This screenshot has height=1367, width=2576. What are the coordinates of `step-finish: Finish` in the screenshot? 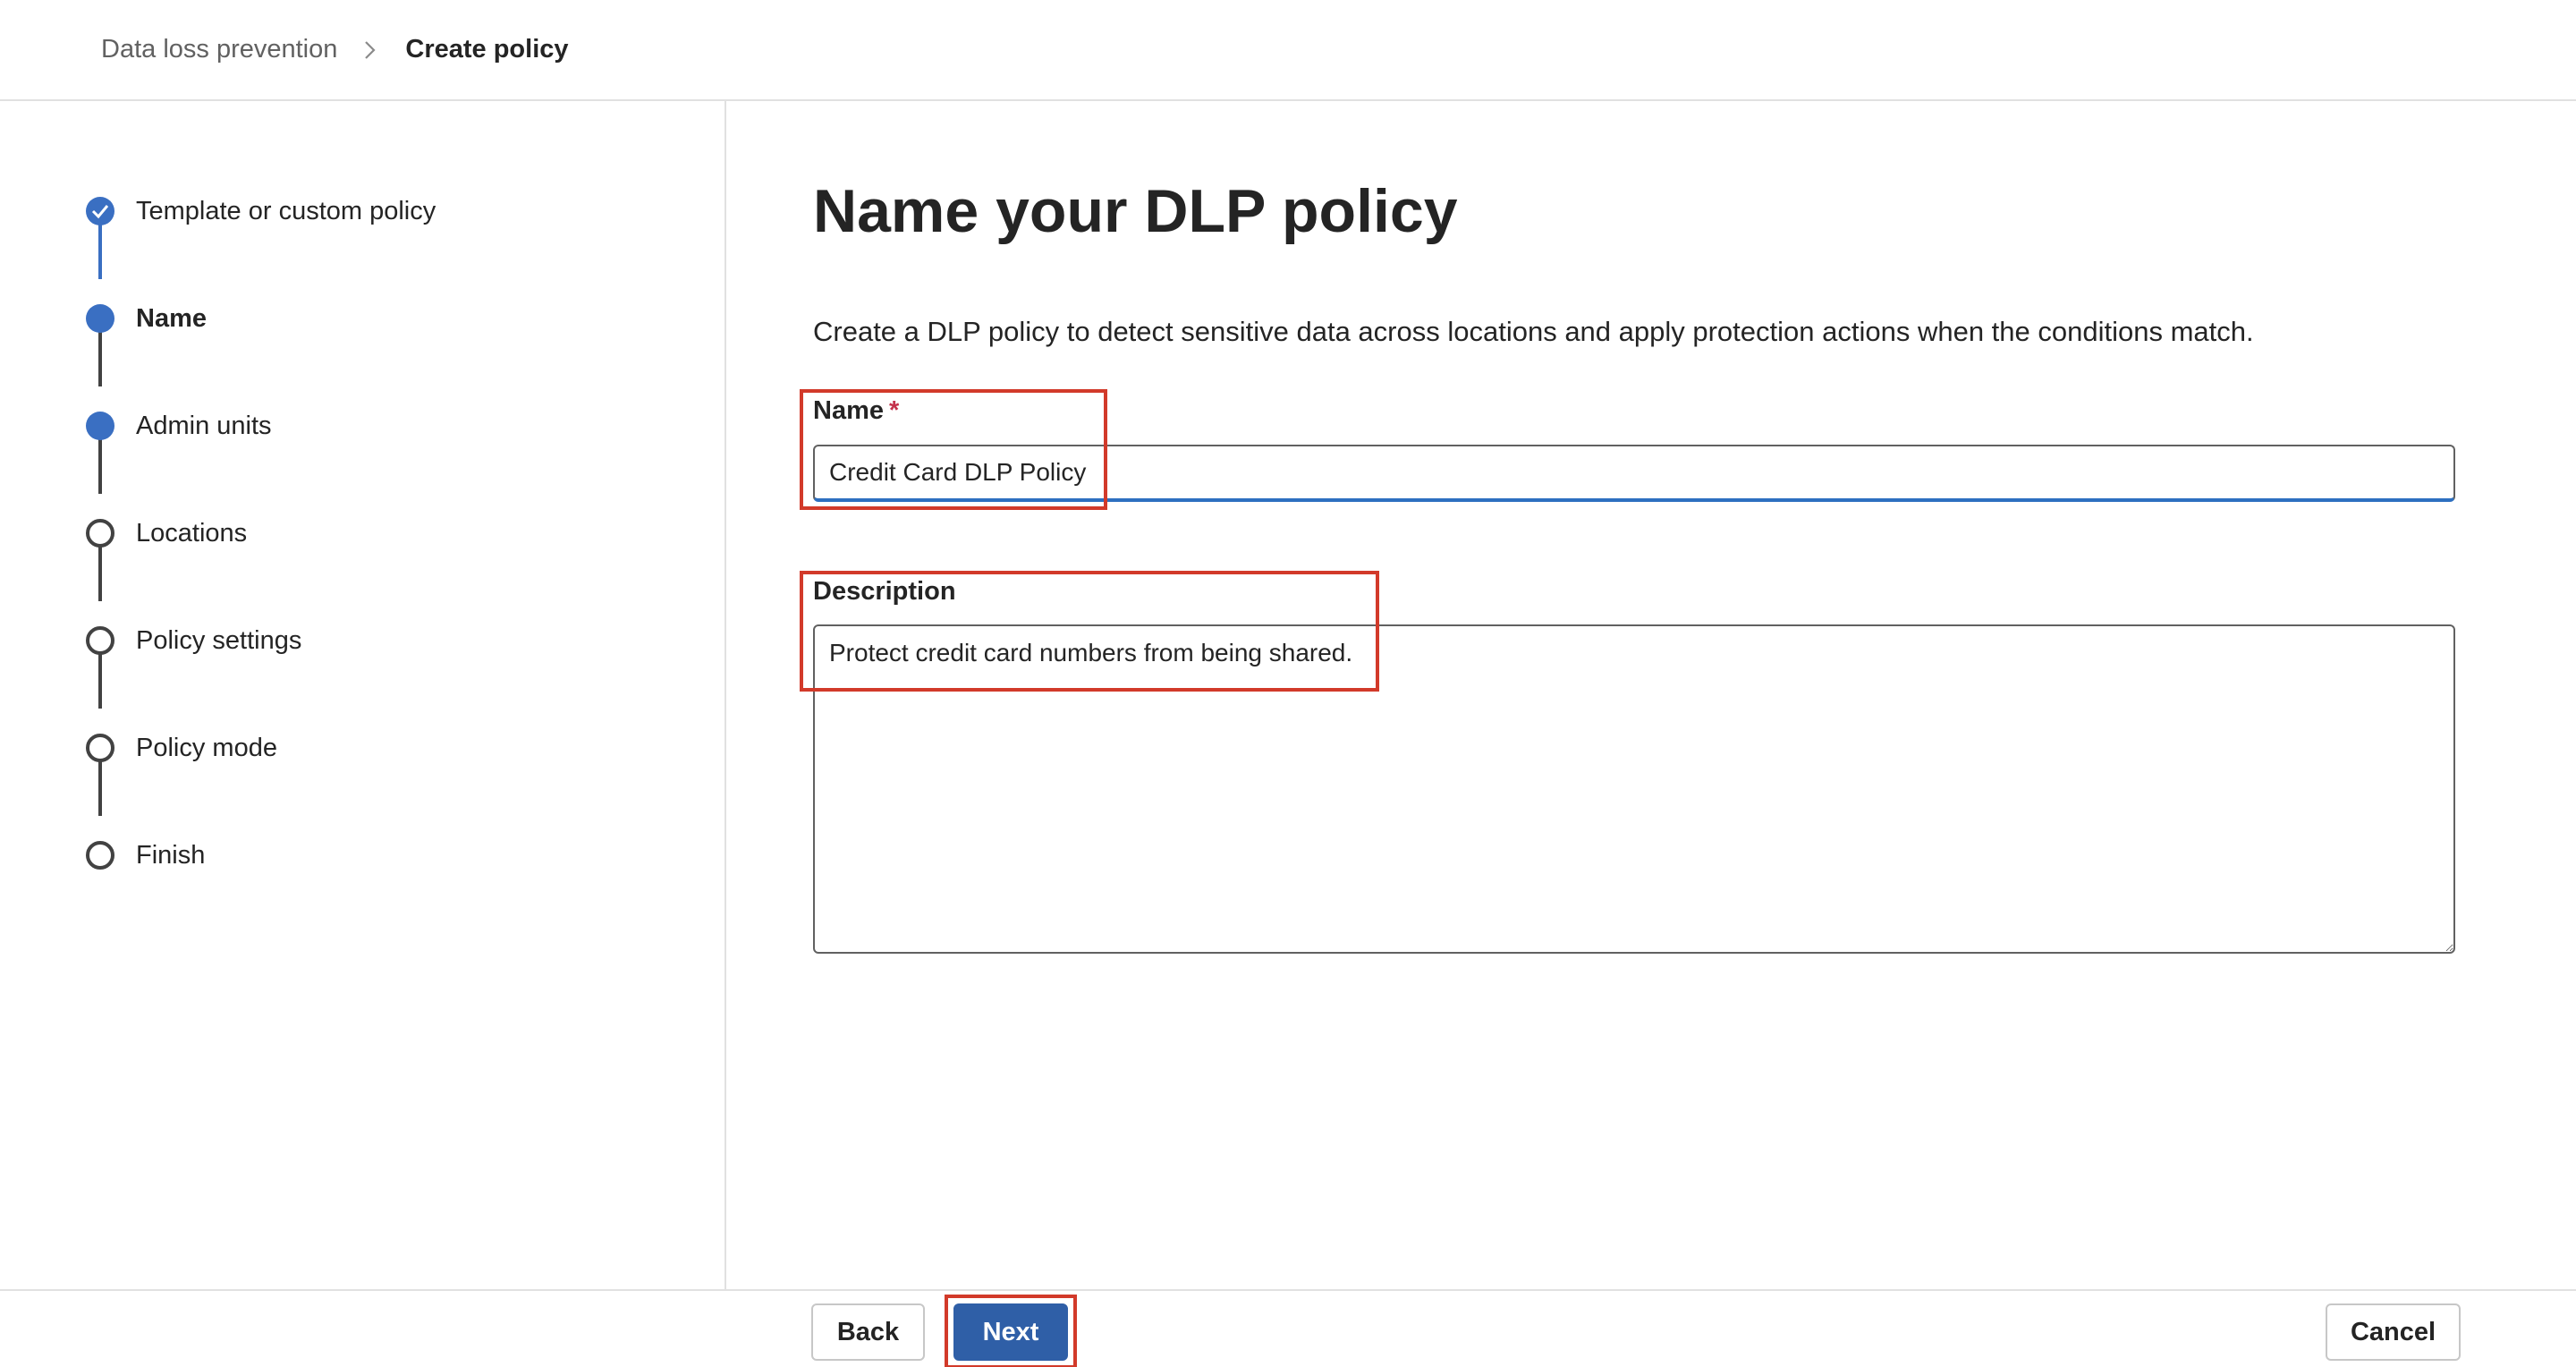 It's located at (145, 855).